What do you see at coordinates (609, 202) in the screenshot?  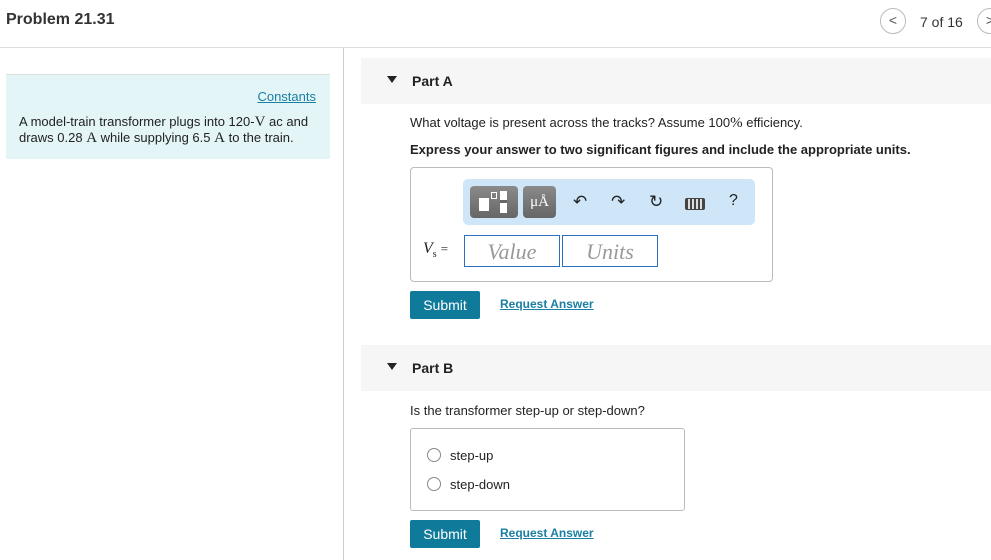 I see `math-toolbar: μÅ ↶ ↷ ↻ ?` at bounding box center [609, 202].